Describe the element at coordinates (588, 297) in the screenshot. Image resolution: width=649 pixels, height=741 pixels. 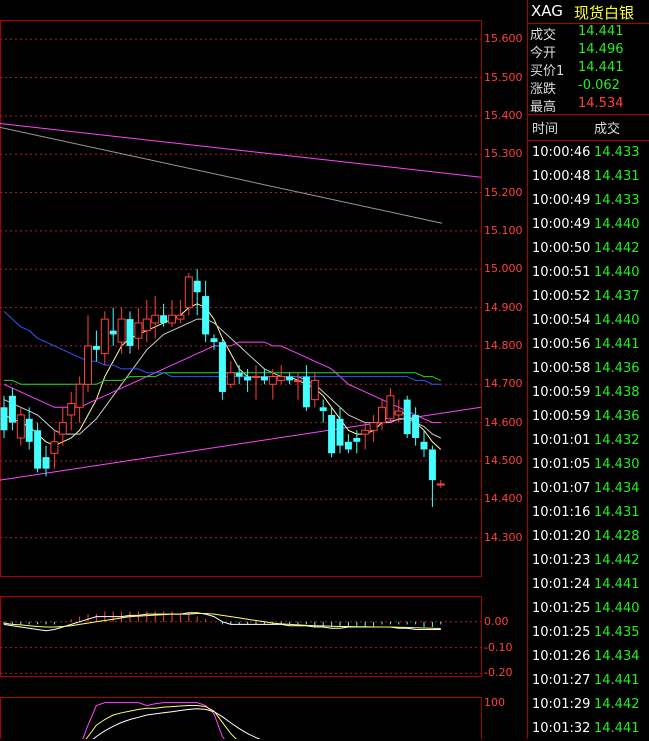
I see `tick-row: 10:00:52 14.437` at that location.